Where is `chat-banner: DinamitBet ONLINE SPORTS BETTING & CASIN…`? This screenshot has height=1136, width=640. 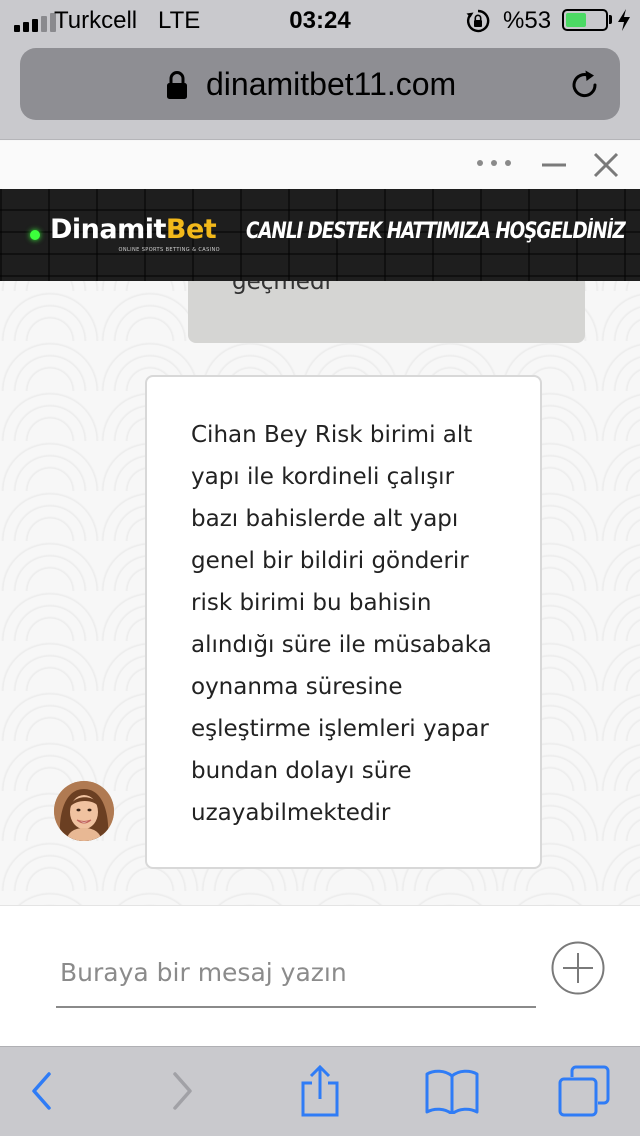
chat-banner: DinamitBet ONLINE SPORTS BETTING & CASIN… is located at coordinates (320, 235).